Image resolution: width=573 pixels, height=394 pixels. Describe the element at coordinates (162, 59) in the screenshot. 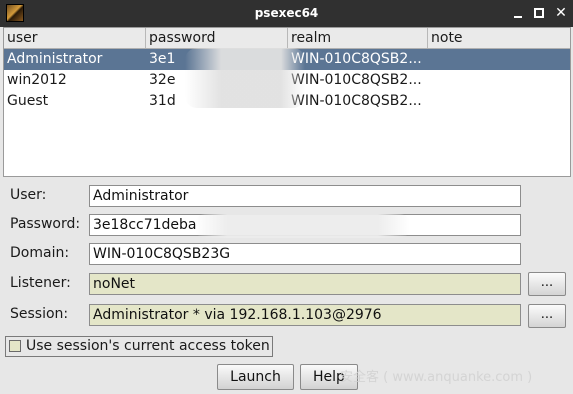

I see `cell-password: 3e1` at that location.